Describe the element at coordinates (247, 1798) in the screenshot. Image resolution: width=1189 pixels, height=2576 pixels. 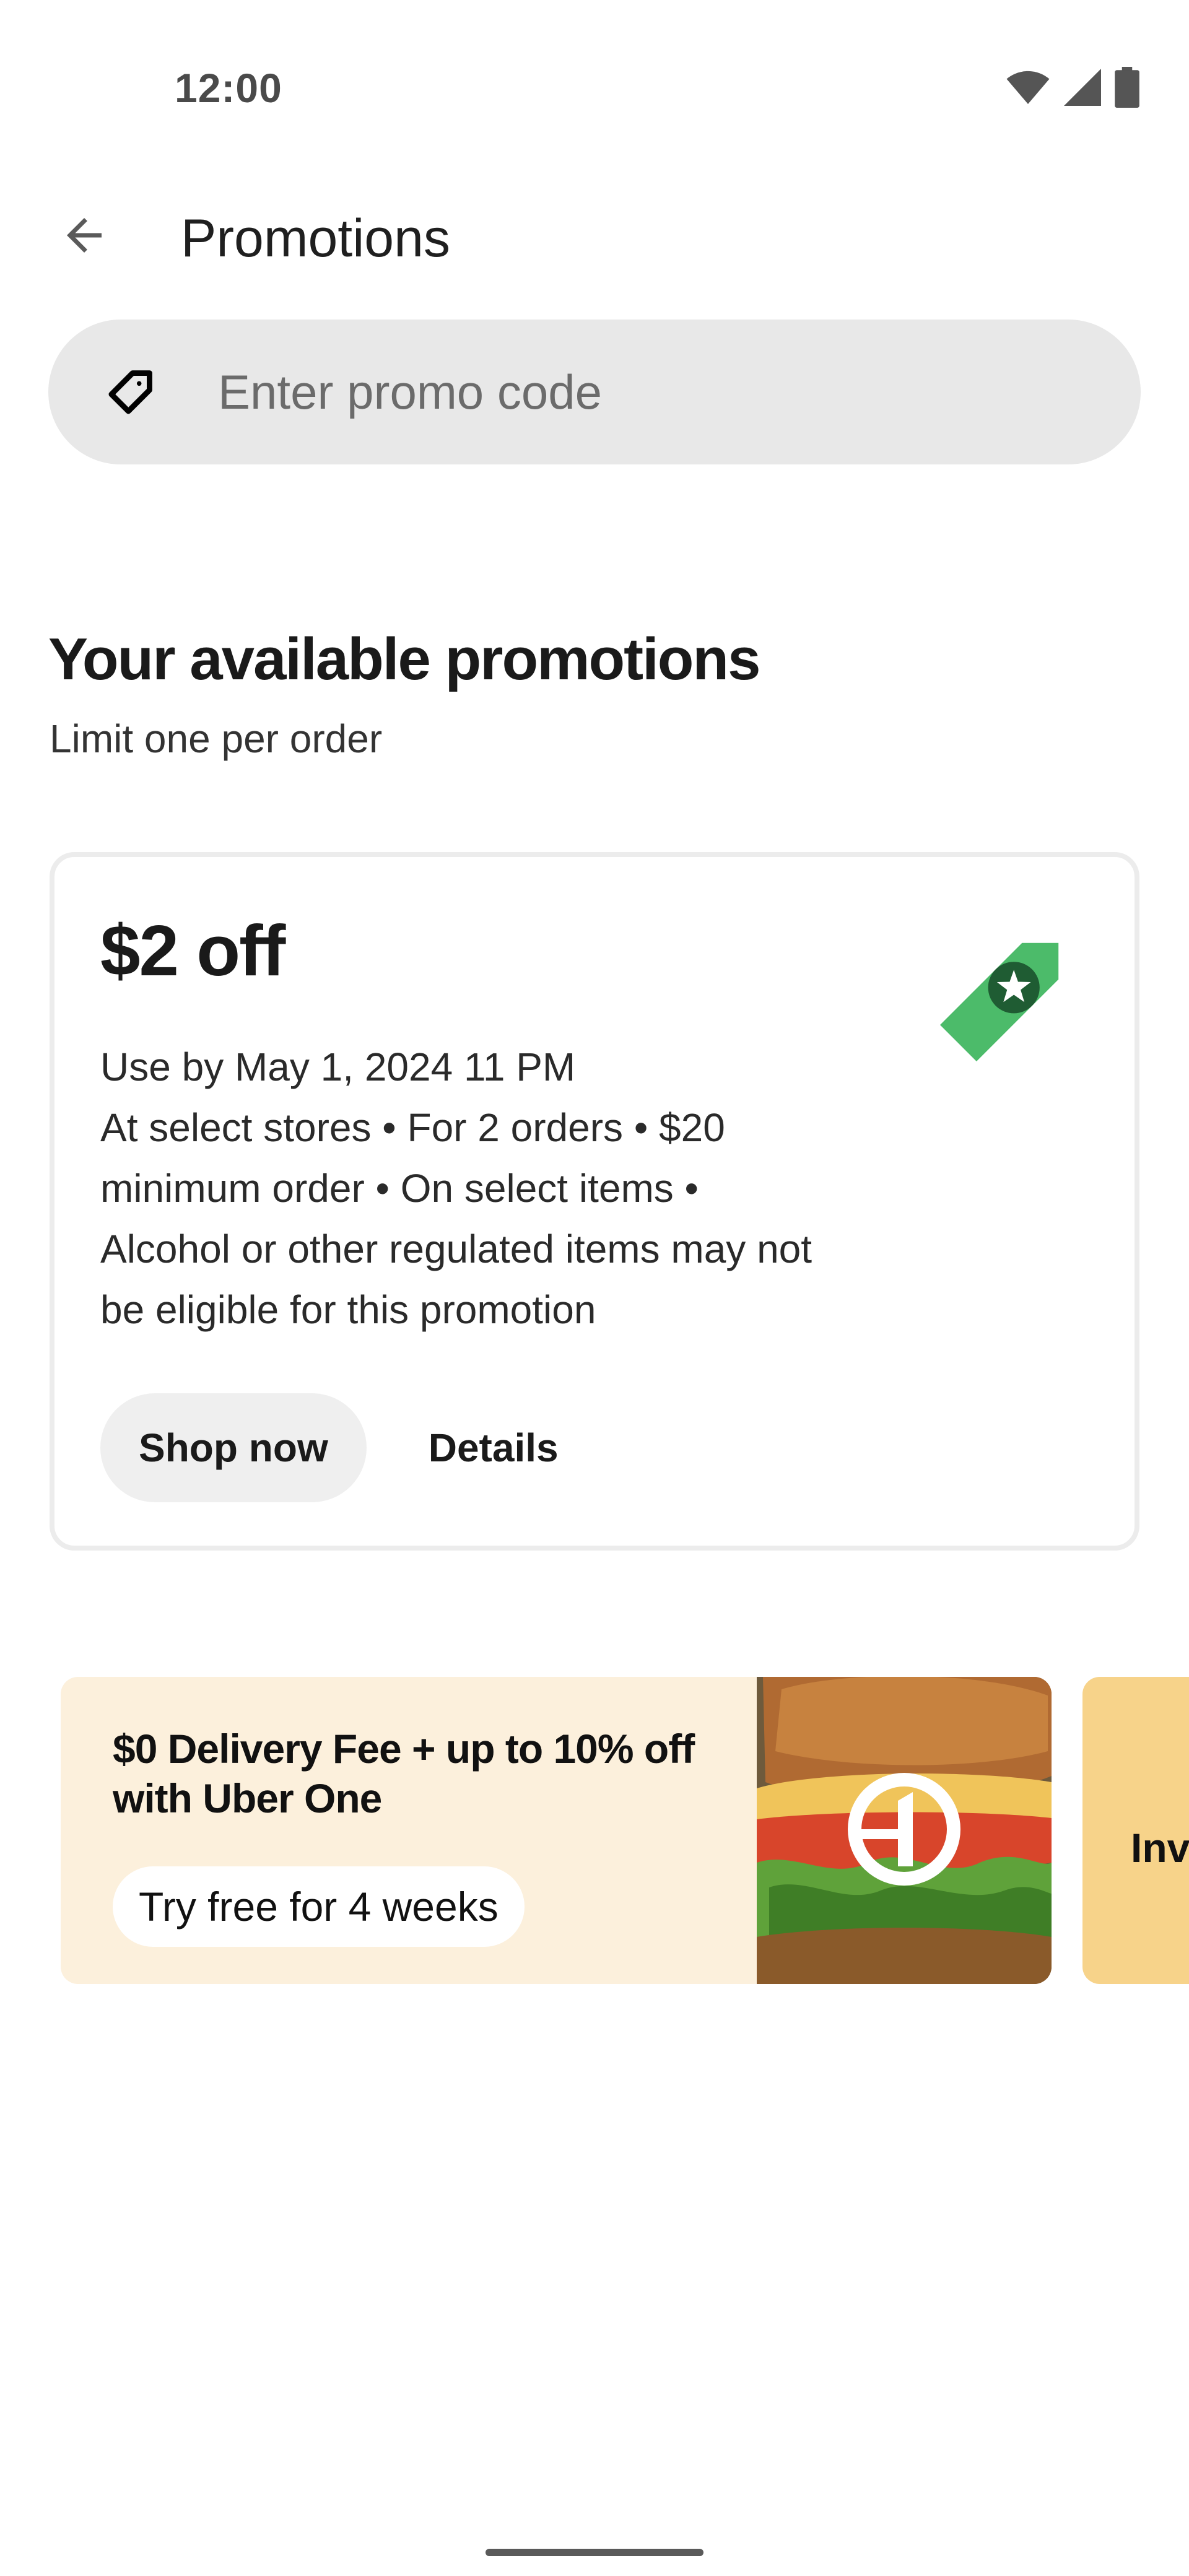
I see `banner-headline-line: with Uber One` at that location.